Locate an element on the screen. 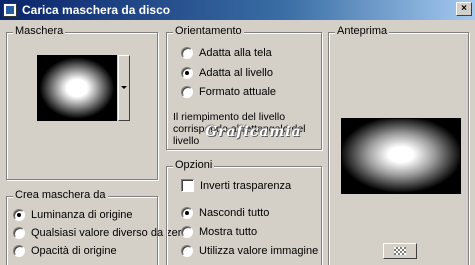  radio-nascondi-tutto: Nascondi tutto is located at coordinates (225, 213).